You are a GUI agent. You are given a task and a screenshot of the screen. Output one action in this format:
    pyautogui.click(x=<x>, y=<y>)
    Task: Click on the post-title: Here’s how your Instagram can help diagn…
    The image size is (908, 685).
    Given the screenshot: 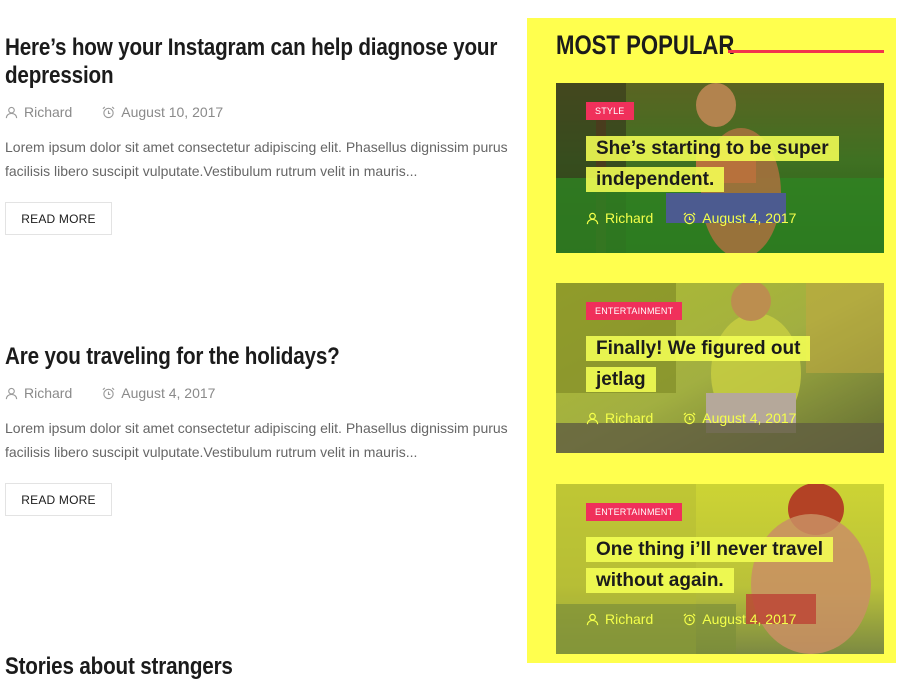 What is the action you would take?
    pyautogui.click(x=254, y=62)
    